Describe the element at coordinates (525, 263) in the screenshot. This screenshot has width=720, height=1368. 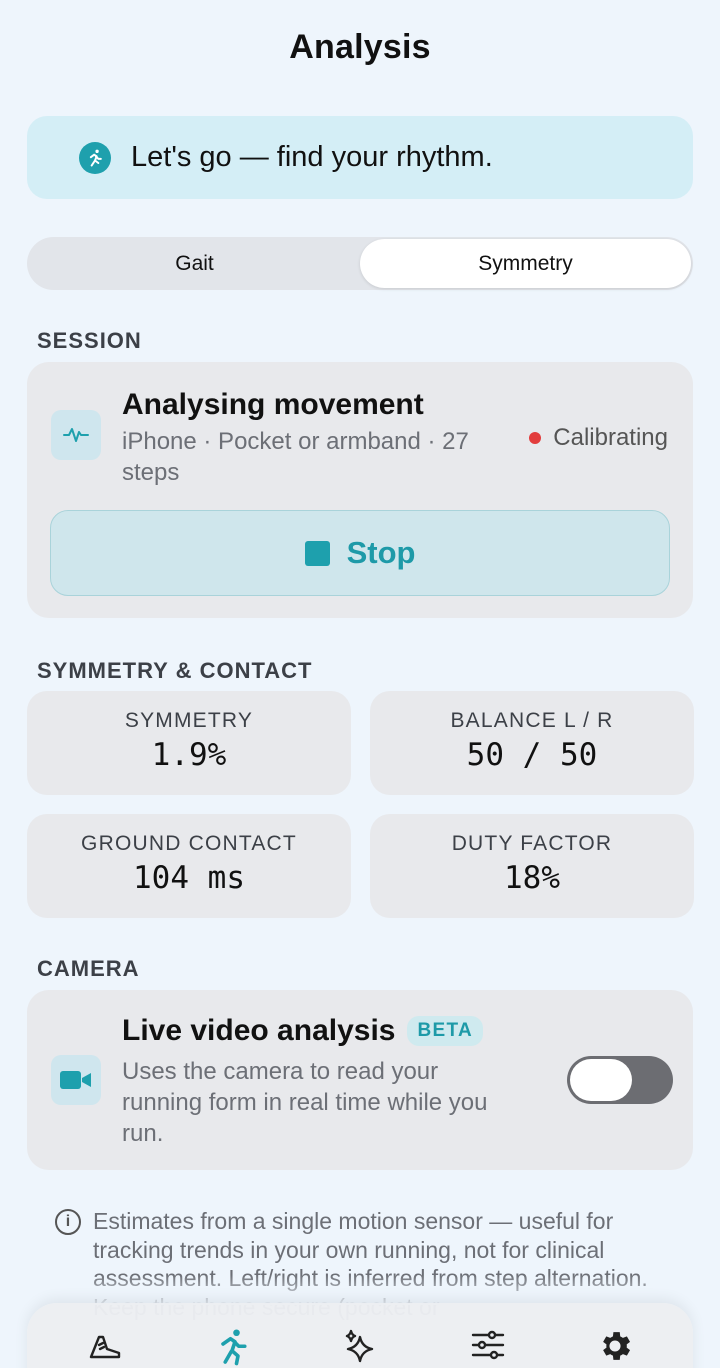
I see `tab-symmetry: Symmetry` at that location.